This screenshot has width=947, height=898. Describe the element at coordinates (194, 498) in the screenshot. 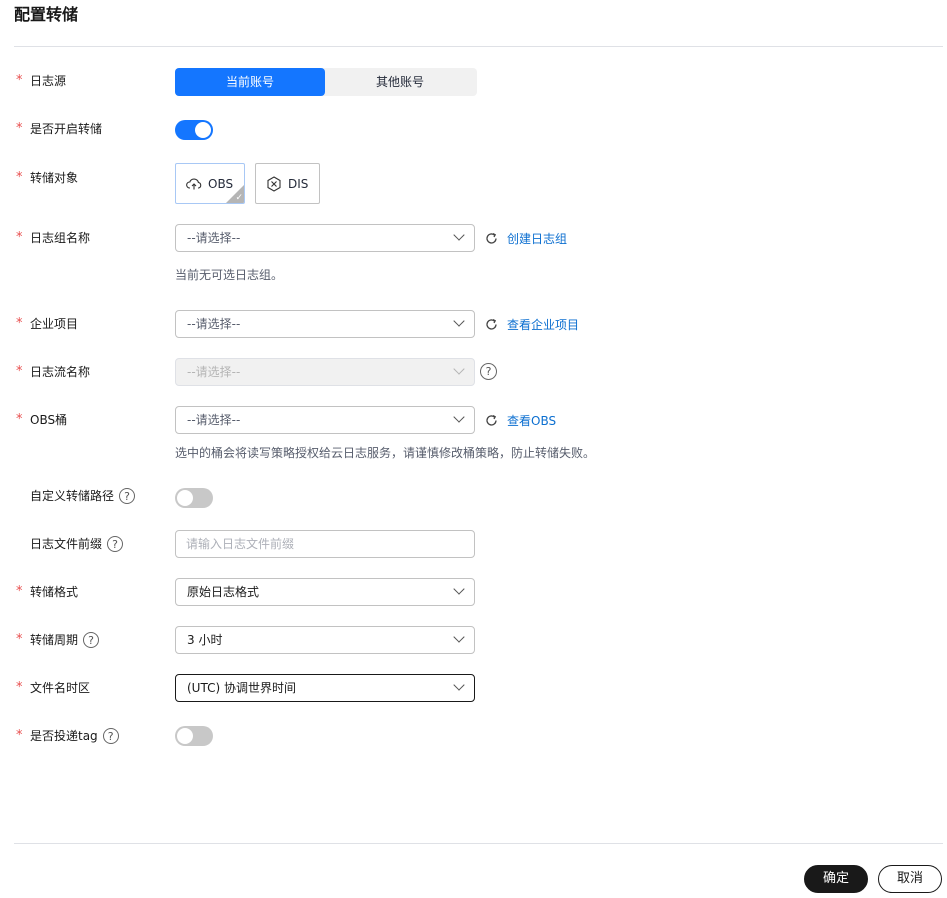

I see `custom-path-toggle` at that location.